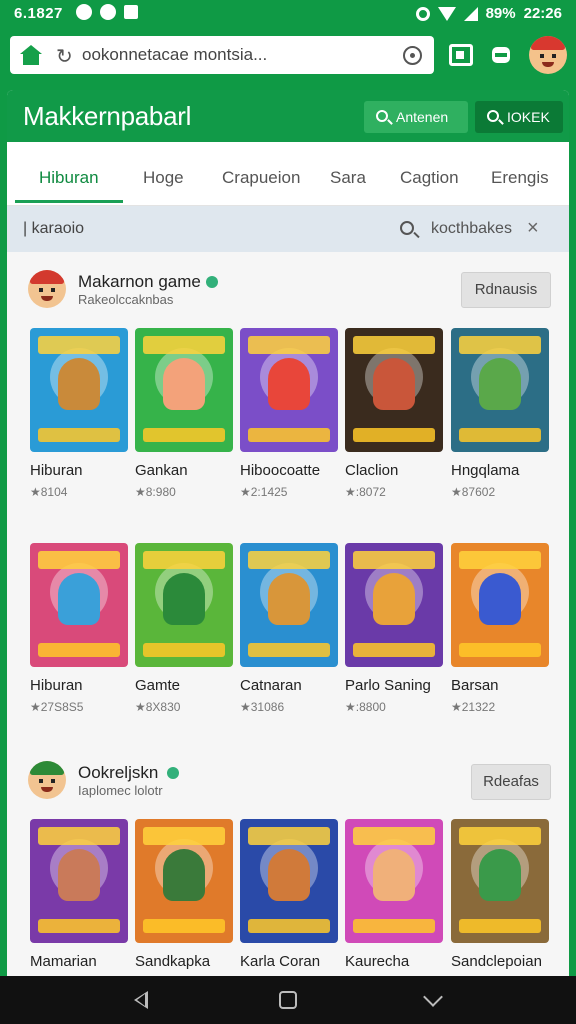  I want to click on game-title: Claclion, so click(371, 470).